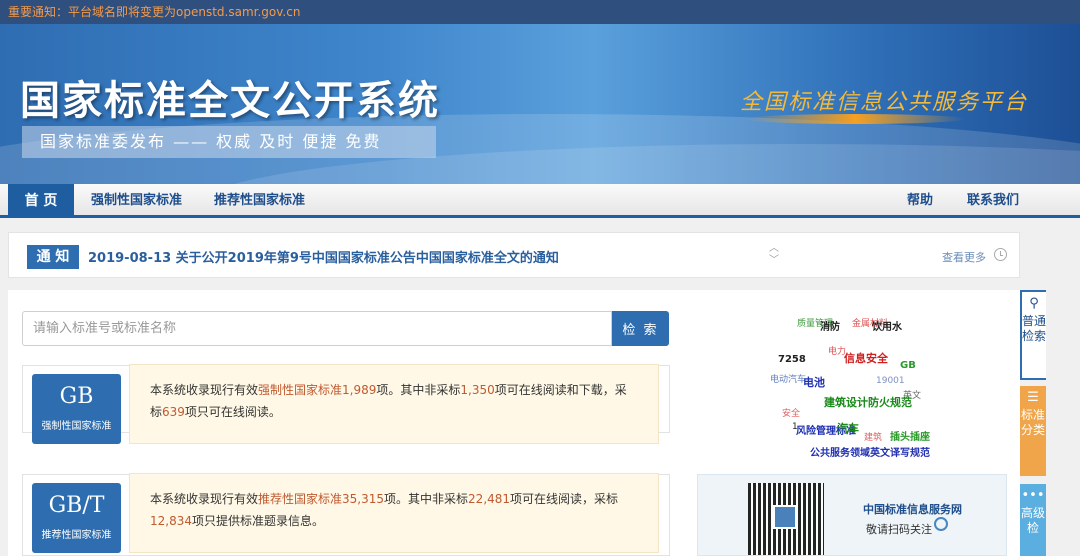  Describe the element at coordinates (317, 328) in the screenshot. I see `search-input` at that location.